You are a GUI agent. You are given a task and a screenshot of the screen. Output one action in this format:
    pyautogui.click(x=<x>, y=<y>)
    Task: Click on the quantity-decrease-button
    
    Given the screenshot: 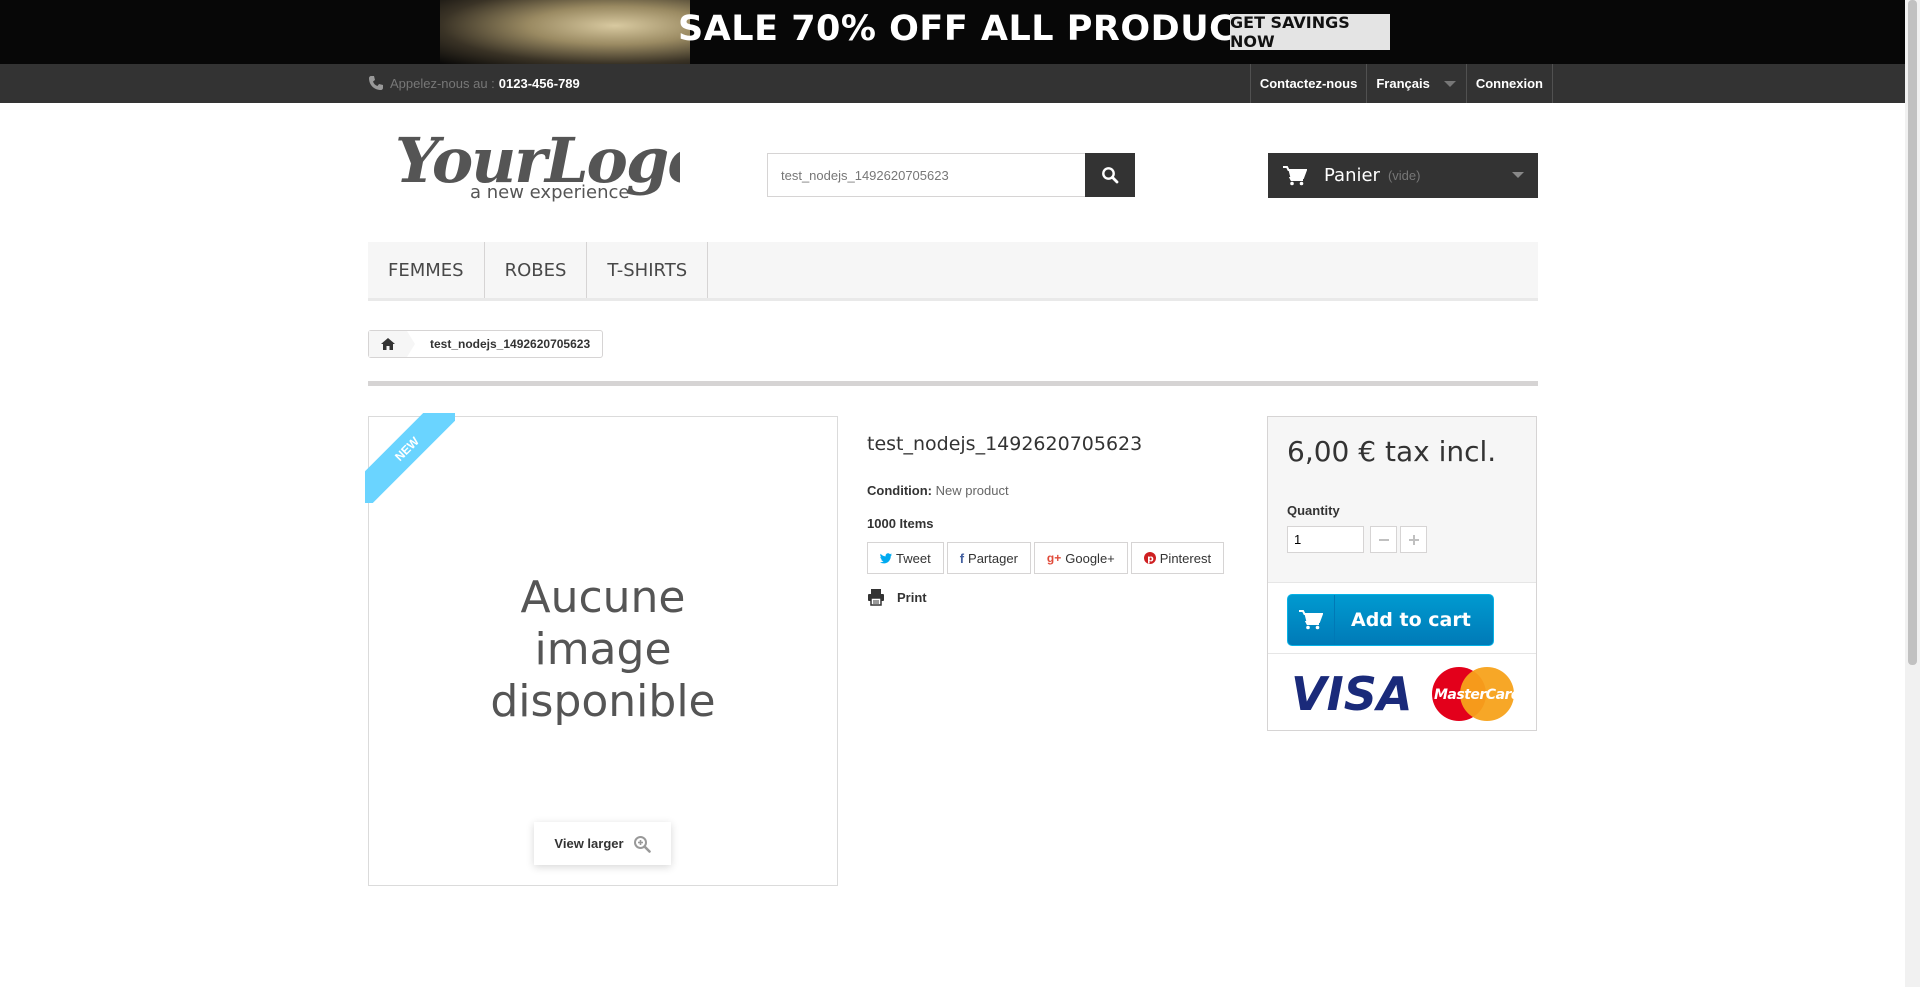 What is the action you would take?
    pyautogui.click(x=1383, y=539)
    